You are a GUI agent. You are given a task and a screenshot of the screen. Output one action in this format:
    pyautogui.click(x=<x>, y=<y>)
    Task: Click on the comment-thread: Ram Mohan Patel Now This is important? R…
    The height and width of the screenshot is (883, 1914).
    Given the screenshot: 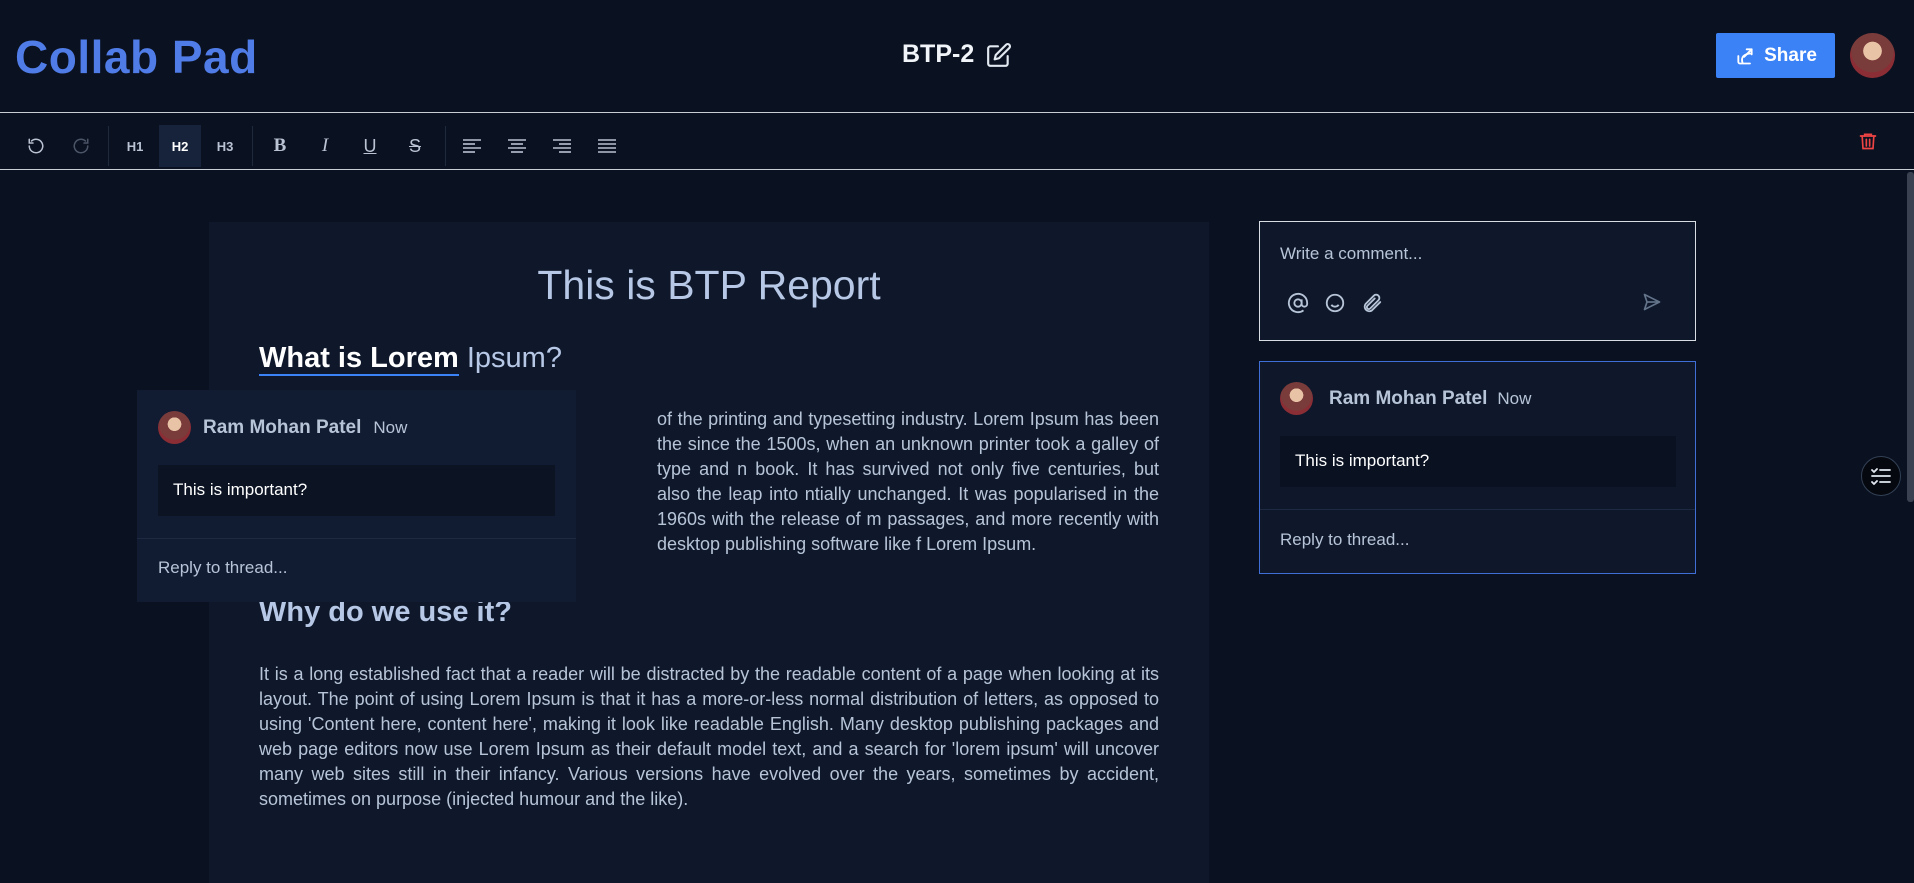 What is the action you would take?
    pyautogui.click(x=1477, y=467)
    